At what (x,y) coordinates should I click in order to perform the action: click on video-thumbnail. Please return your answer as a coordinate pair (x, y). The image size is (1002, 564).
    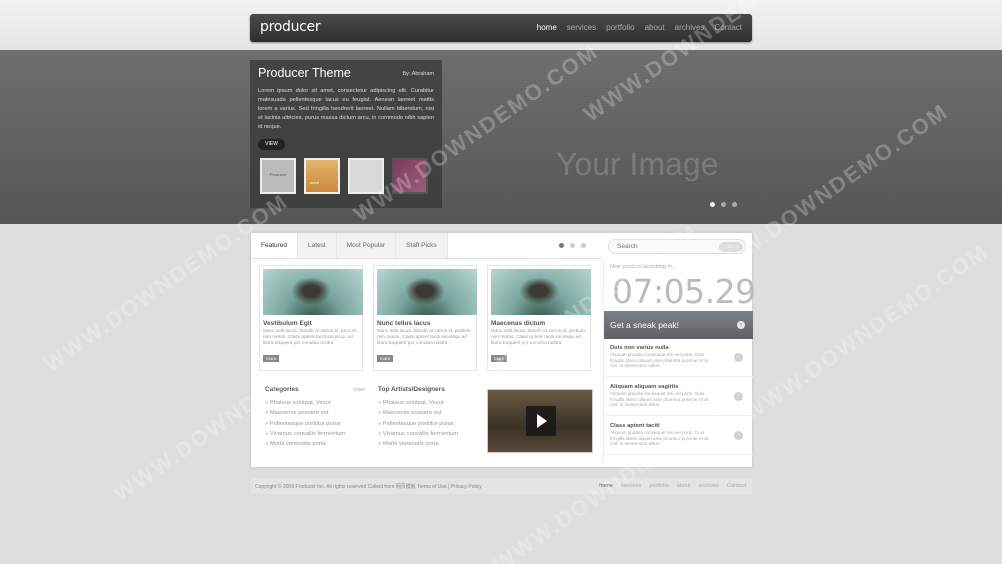
    Looking at the image, I should click on (540, 421).